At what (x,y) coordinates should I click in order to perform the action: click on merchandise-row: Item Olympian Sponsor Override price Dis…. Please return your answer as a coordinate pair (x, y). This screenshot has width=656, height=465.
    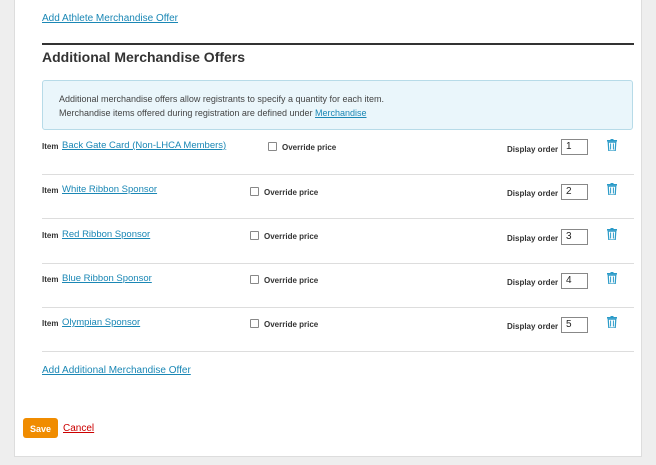
    Looking at the image, I should click on (338, 329).